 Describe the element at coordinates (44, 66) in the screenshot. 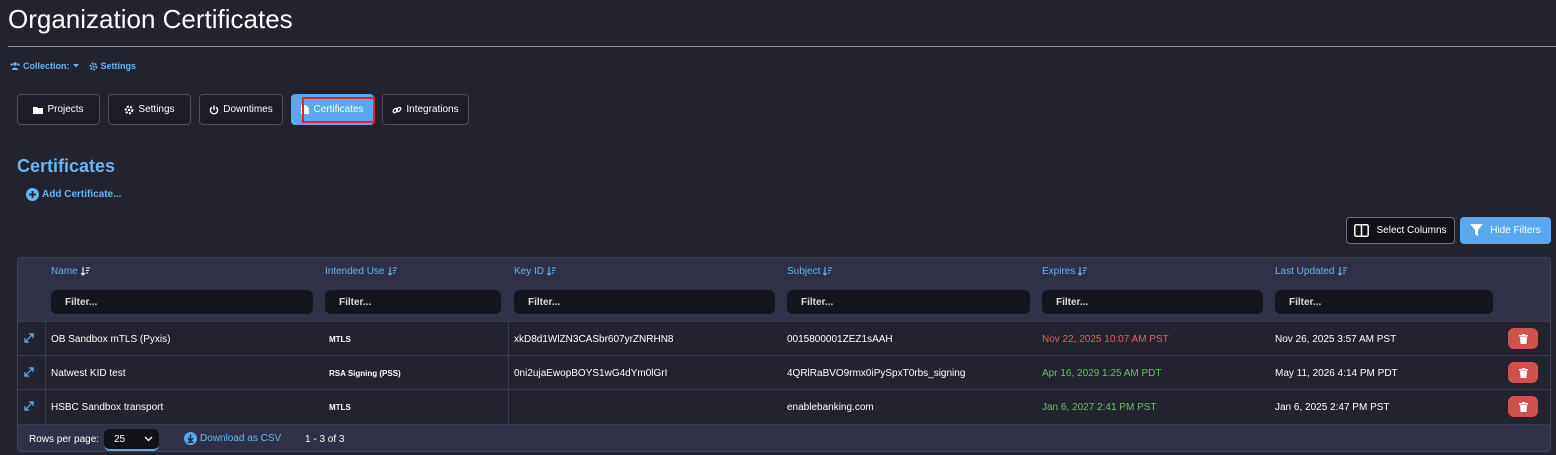

I see `collection-dropdown: Collection:` at that location.